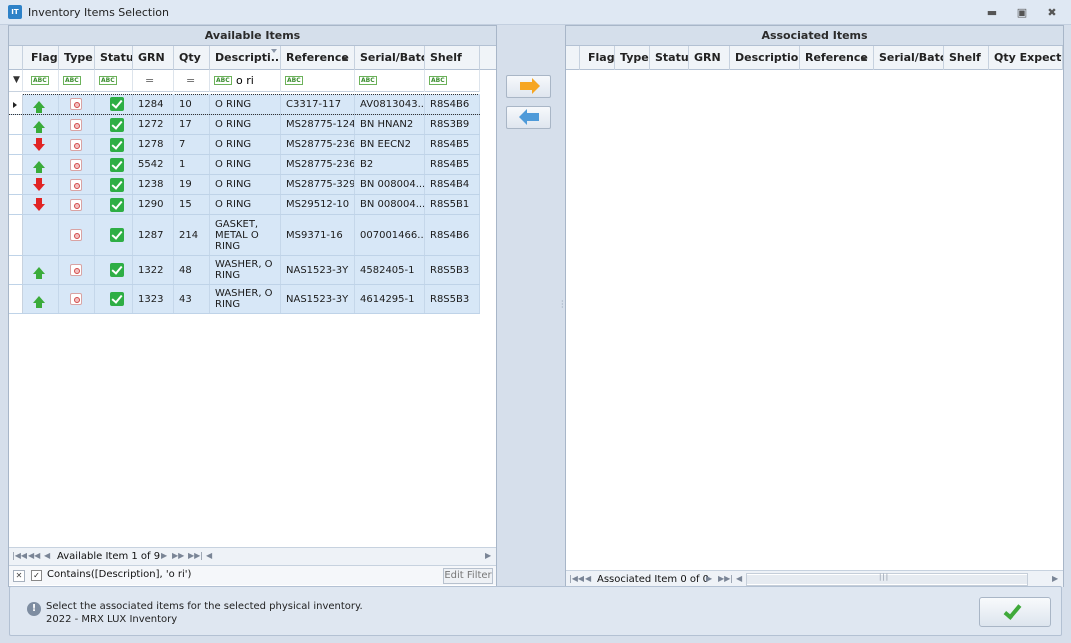  Describe the element at coordinates (77, 58) in the screenshot. I see `col-type: Type` at that location.